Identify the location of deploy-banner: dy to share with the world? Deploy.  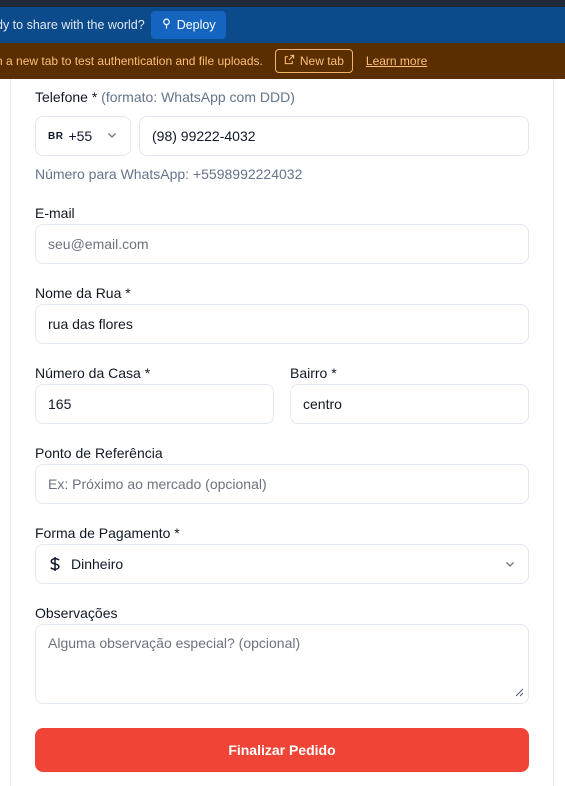
(282, 25).